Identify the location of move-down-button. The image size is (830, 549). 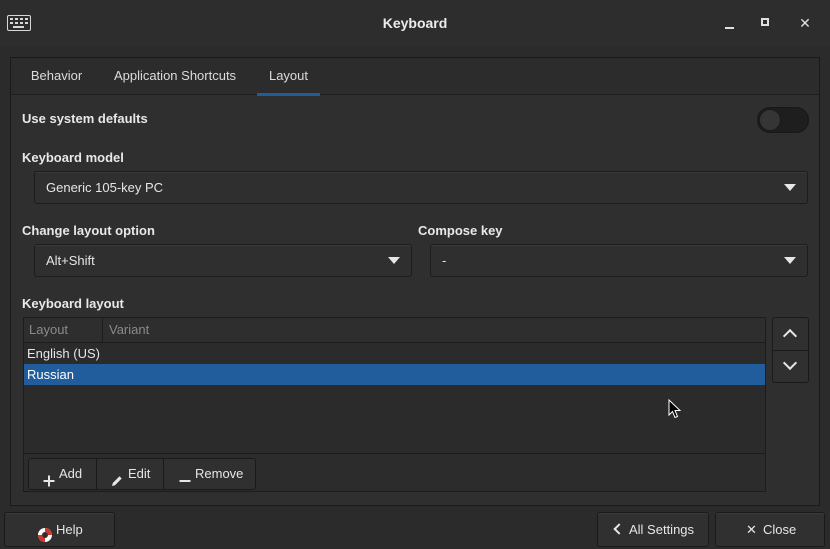
(790, 366).